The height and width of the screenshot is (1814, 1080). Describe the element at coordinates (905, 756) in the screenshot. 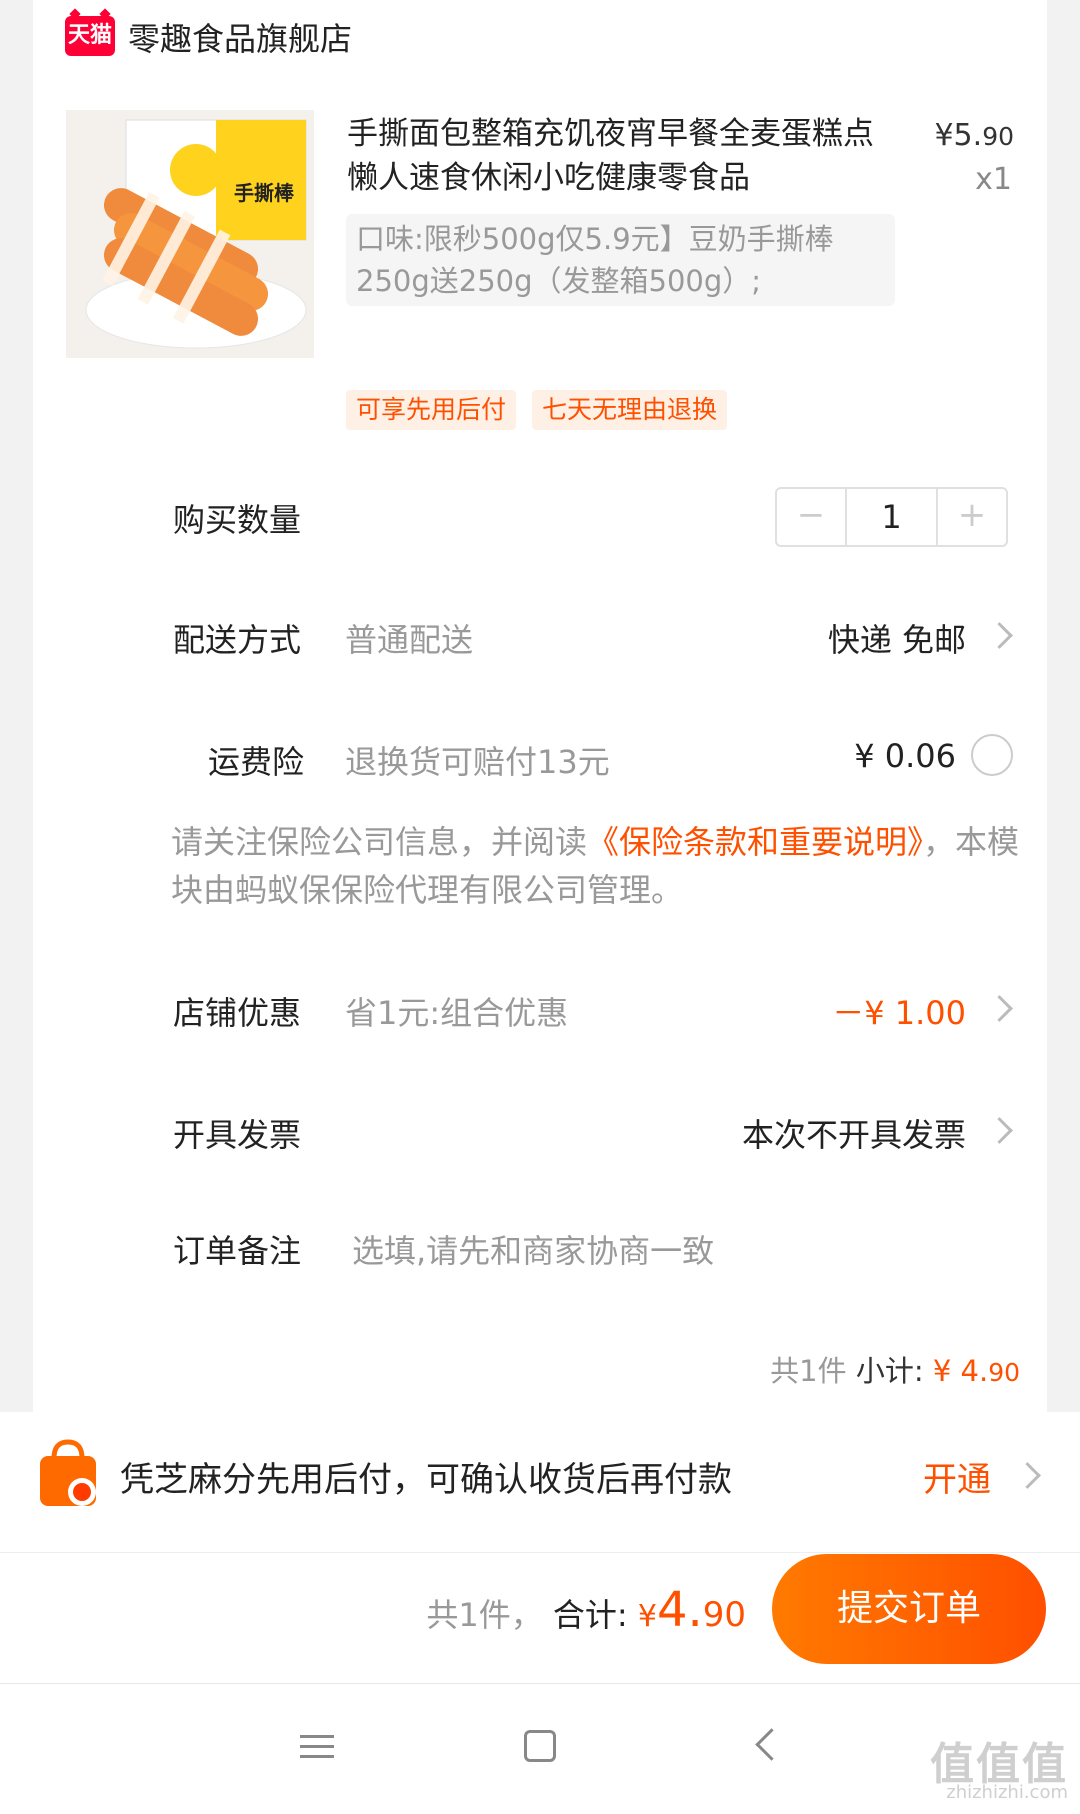

I see `insurance-price: ¥ 0.06` at that location.